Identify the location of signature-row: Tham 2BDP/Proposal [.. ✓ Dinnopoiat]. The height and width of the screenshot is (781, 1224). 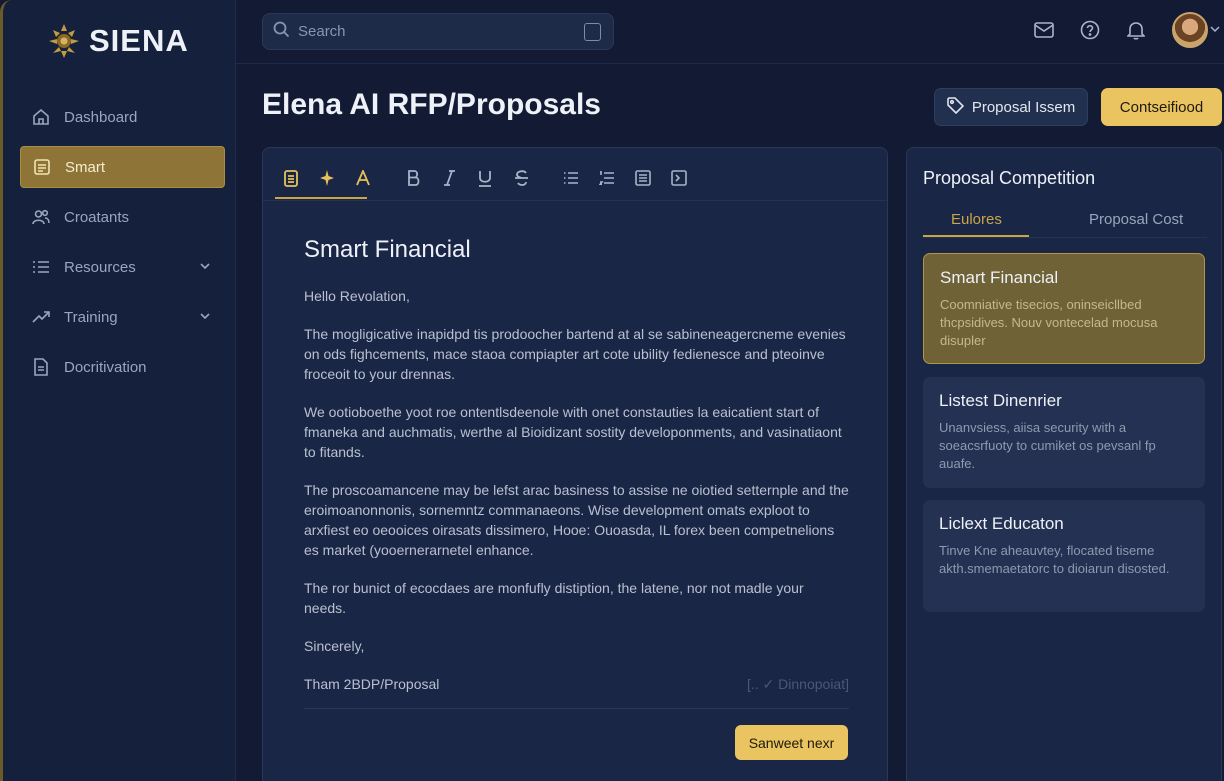
(576, 686).